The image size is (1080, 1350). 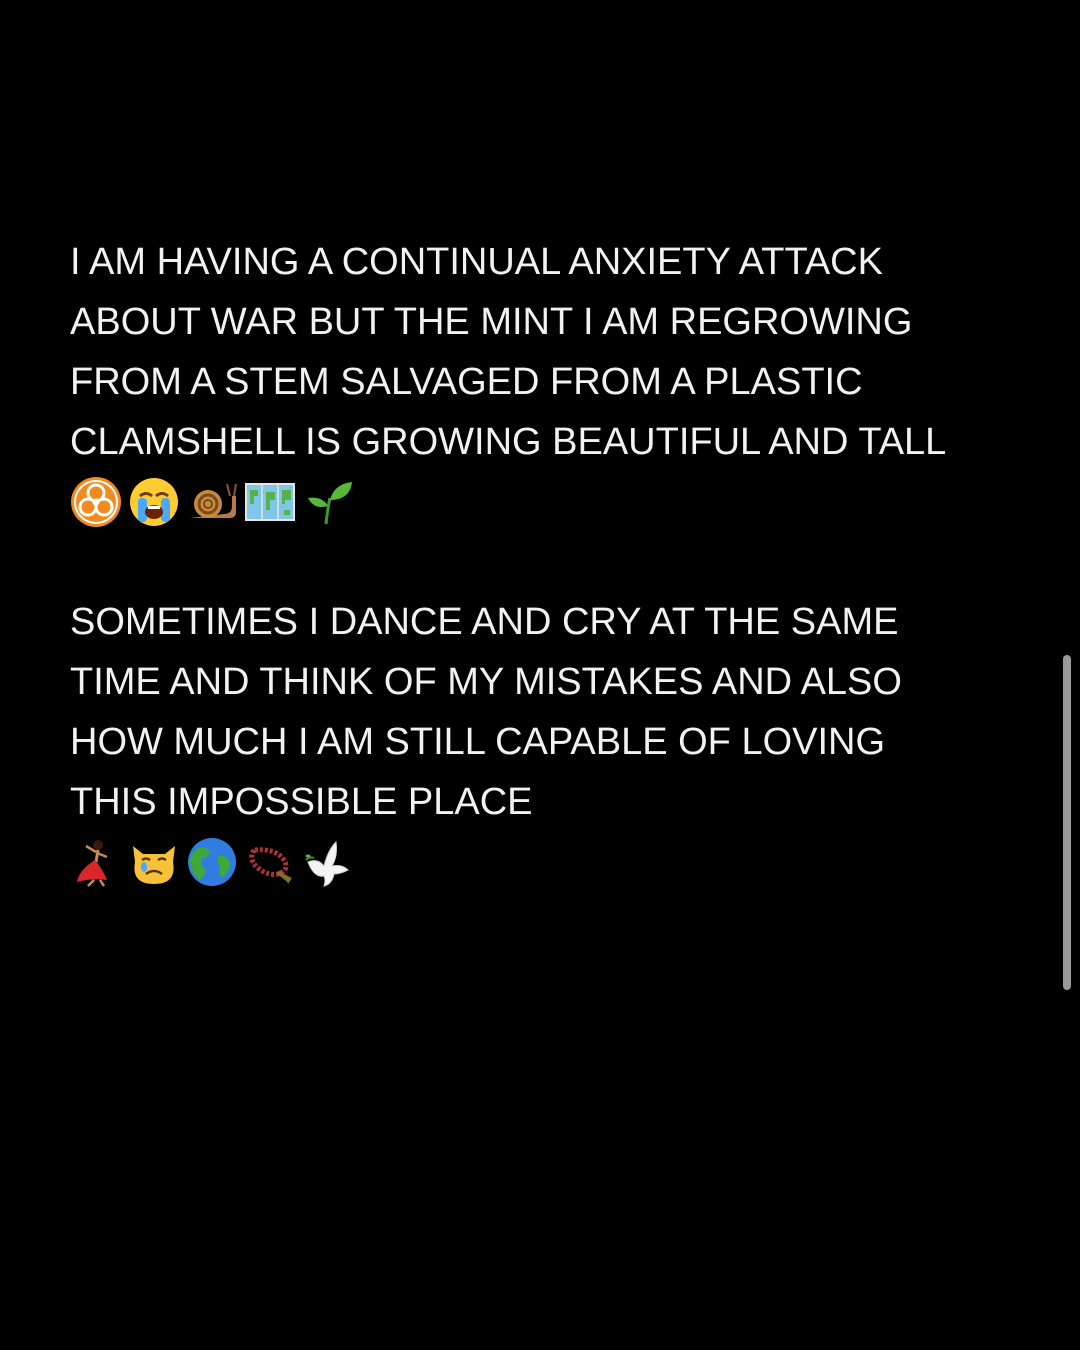 What do you see at coordinates (328, 502) in the screenshot?
I see `seedling-icon` at bounding box center [328, 502].